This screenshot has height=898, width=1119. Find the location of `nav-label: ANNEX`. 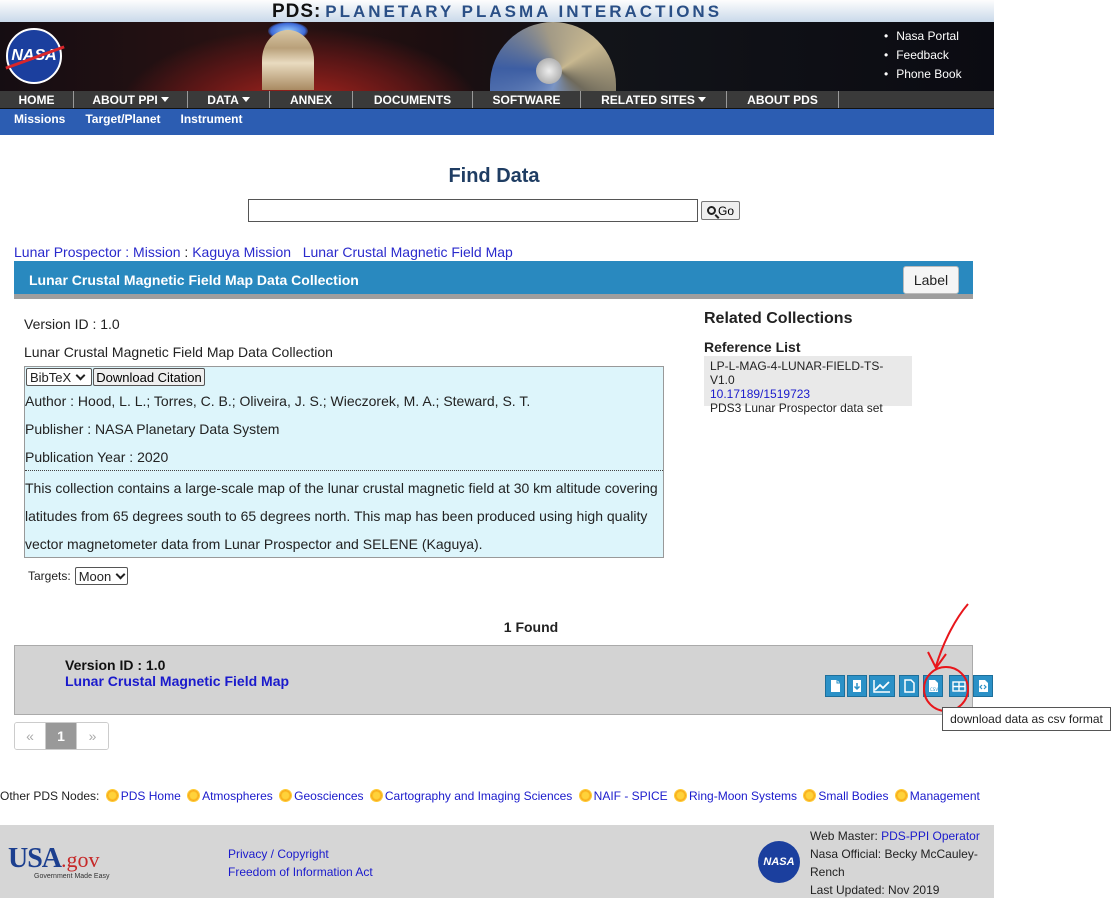

nav-label: ANNEX is located at coordinates (310, 100).